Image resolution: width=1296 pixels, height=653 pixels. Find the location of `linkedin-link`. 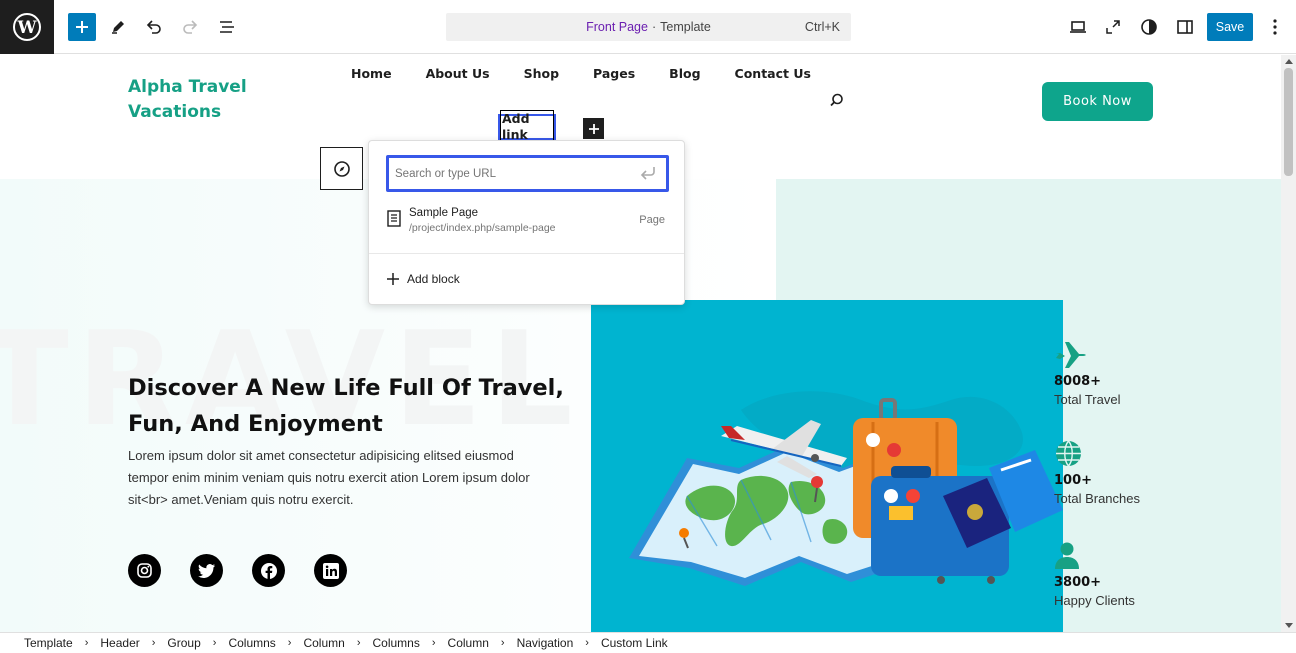

linkedin-link is located at coordinates (330, 570).